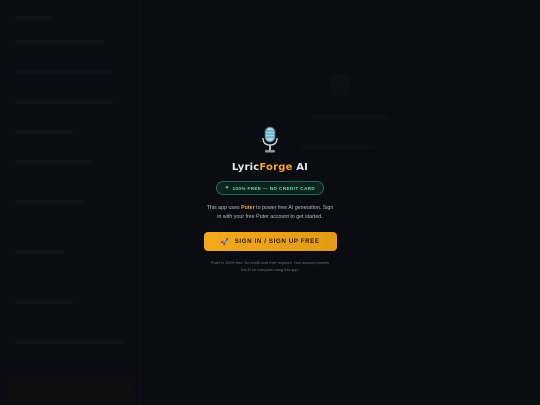 Image resolution: width=540 pixels, height=405 pixels. I want to click on rocket-icon: 🚀, so click(225, 242).